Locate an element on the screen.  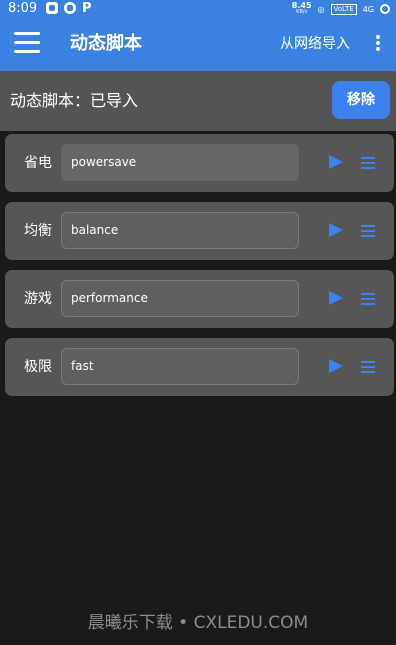
remove-button: 移除 is located at coordinates (361, 100).